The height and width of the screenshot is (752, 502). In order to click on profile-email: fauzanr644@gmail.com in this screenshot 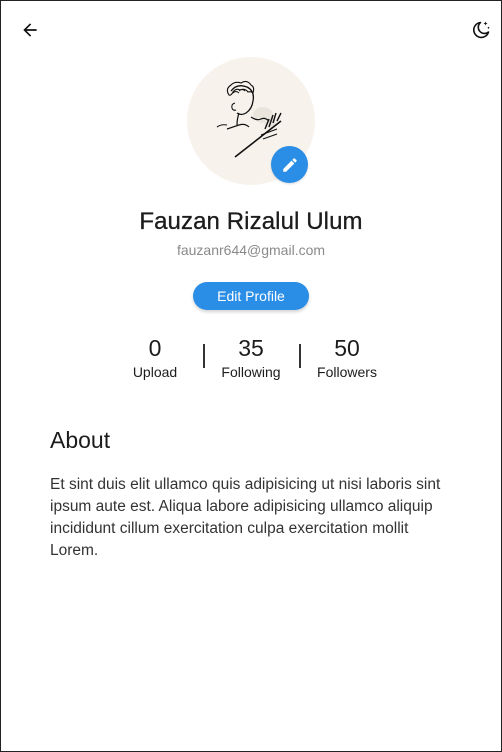, I will do `click(251, 250)`.